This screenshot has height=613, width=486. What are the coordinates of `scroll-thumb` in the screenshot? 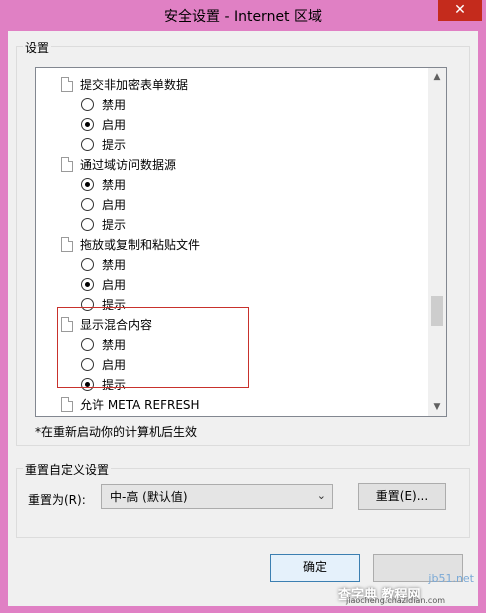 It's located at (437, 311).